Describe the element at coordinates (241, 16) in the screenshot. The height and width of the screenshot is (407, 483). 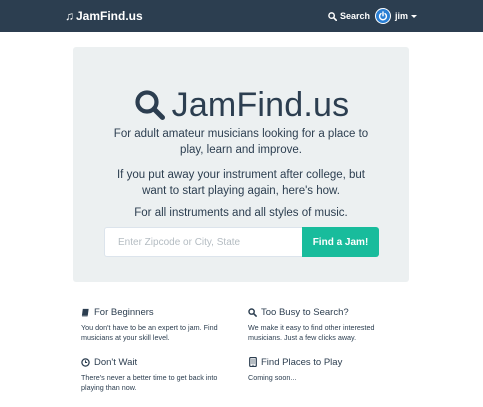
I see `top-navbar: ♫ JamFind.us Search jim` at that location.